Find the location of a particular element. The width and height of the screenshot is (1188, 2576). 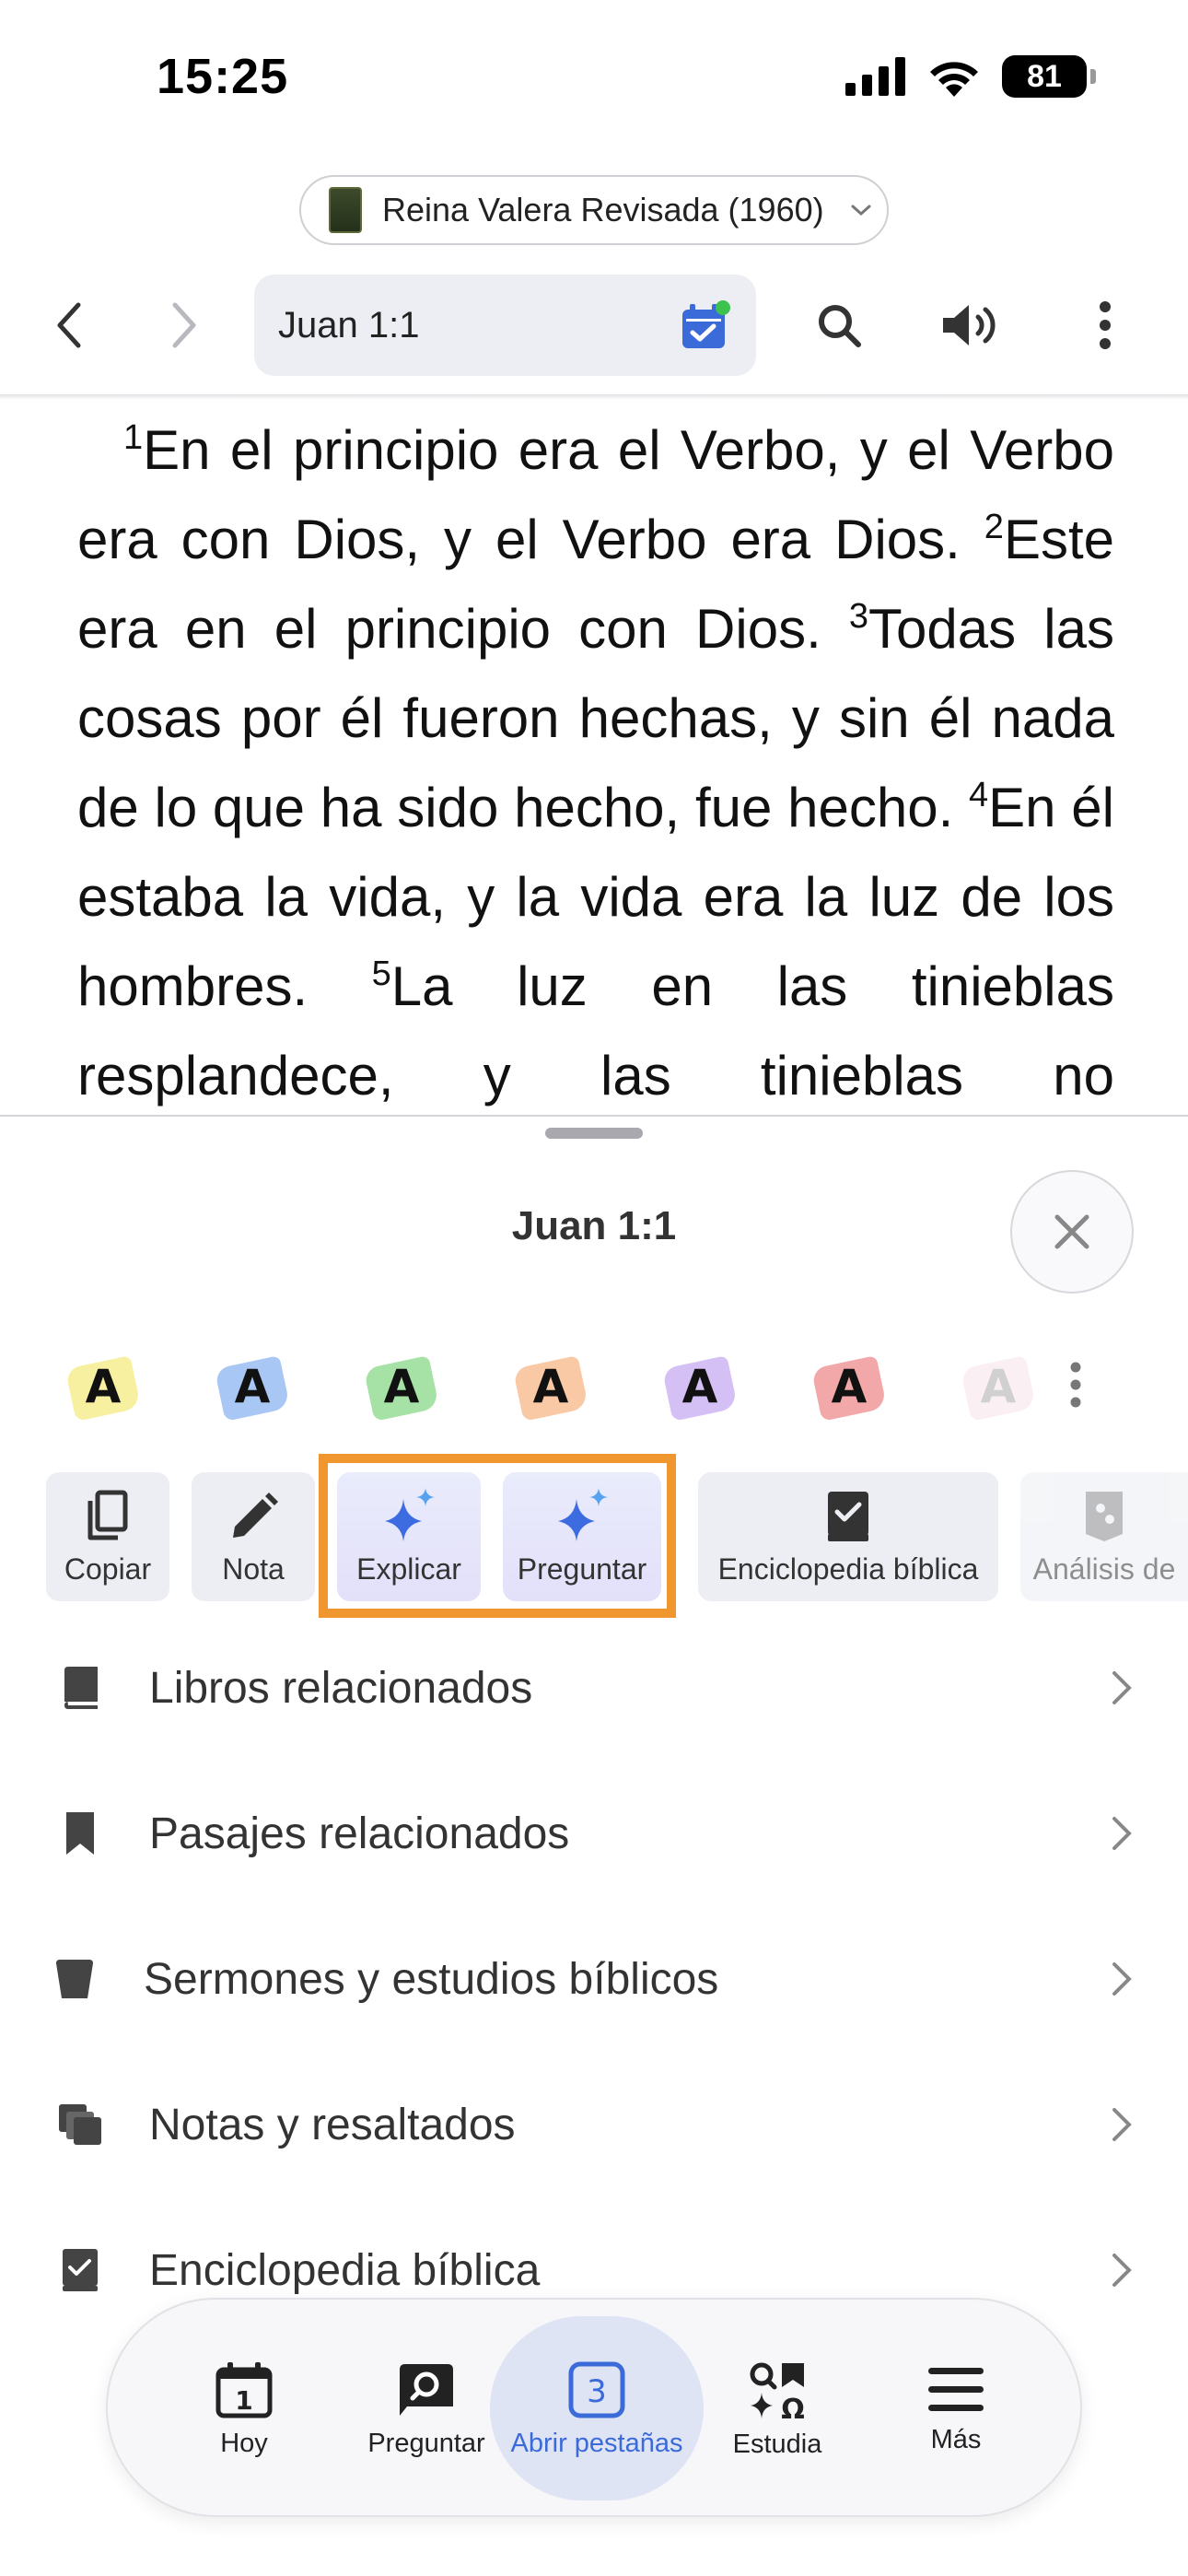

highlight-yellow: A is located at coordinates (103, 1388).